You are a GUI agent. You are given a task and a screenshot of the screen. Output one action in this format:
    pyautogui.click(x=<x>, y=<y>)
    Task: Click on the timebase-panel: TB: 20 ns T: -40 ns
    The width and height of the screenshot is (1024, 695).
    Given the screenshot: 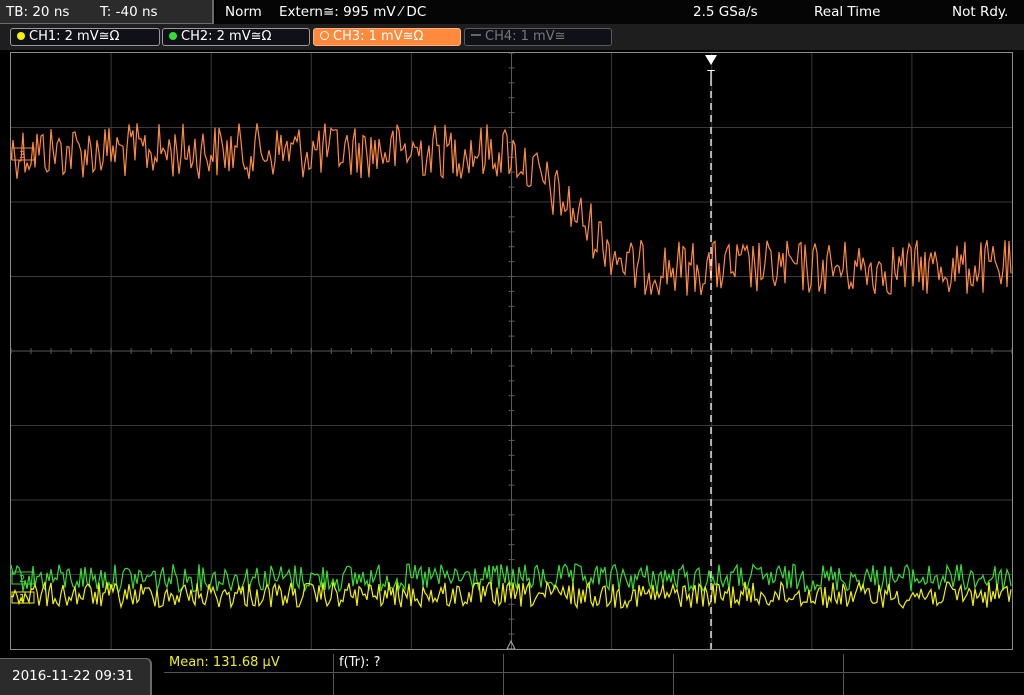 What is the action you would take?
    pyautogui.click(x=107, y=12)
    